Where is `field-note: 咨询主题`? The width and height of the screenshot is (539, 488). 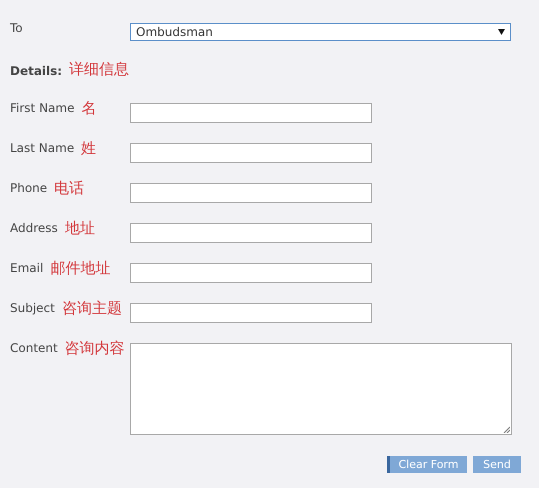 field-note: 咨询主题 is located at coordinates (92, 308).